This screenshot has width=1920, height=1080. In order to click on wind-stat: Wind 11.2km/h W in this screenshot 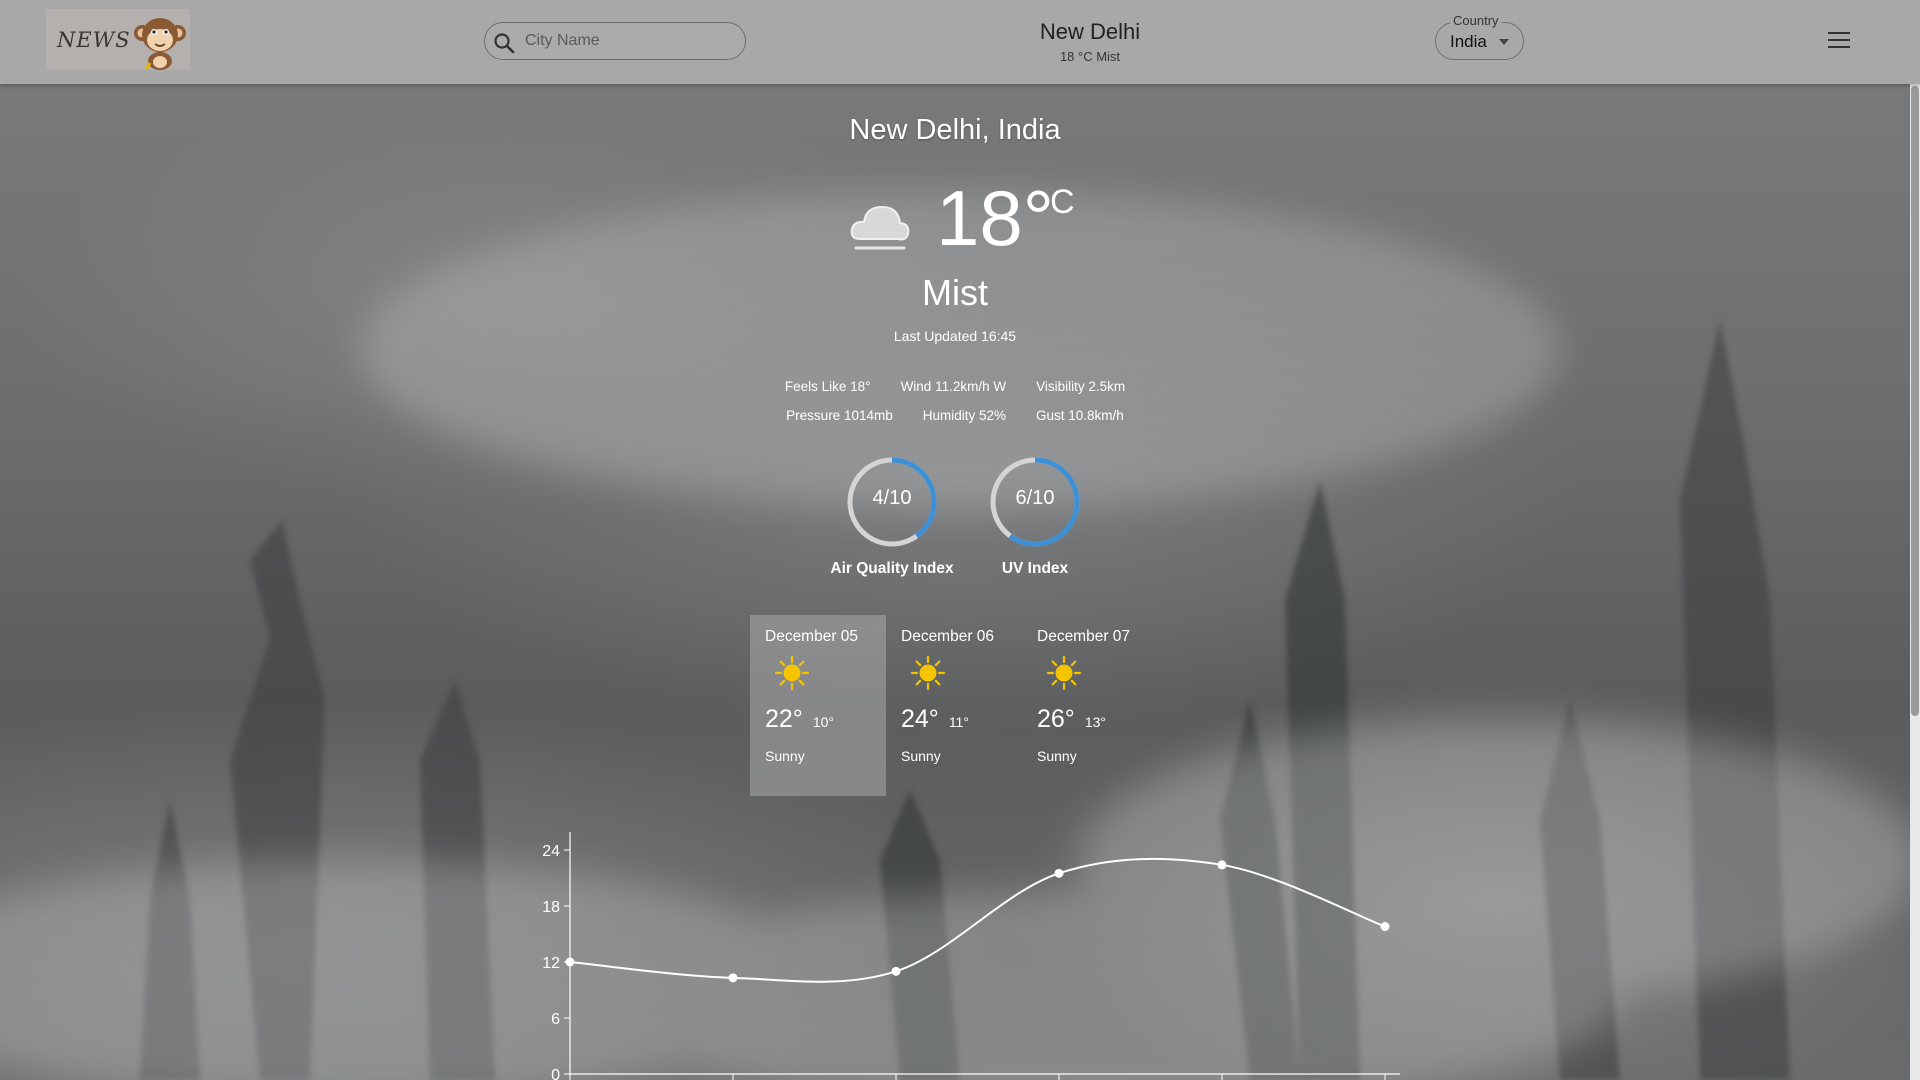, I will do `click(953, 386)`.